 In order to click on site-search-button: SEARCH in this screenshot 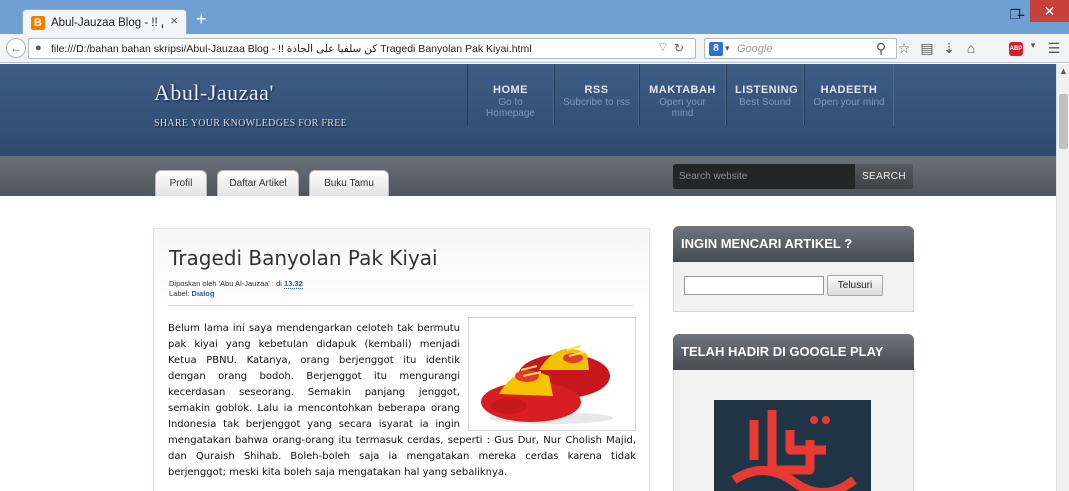, I will do `click(884, 176)`.